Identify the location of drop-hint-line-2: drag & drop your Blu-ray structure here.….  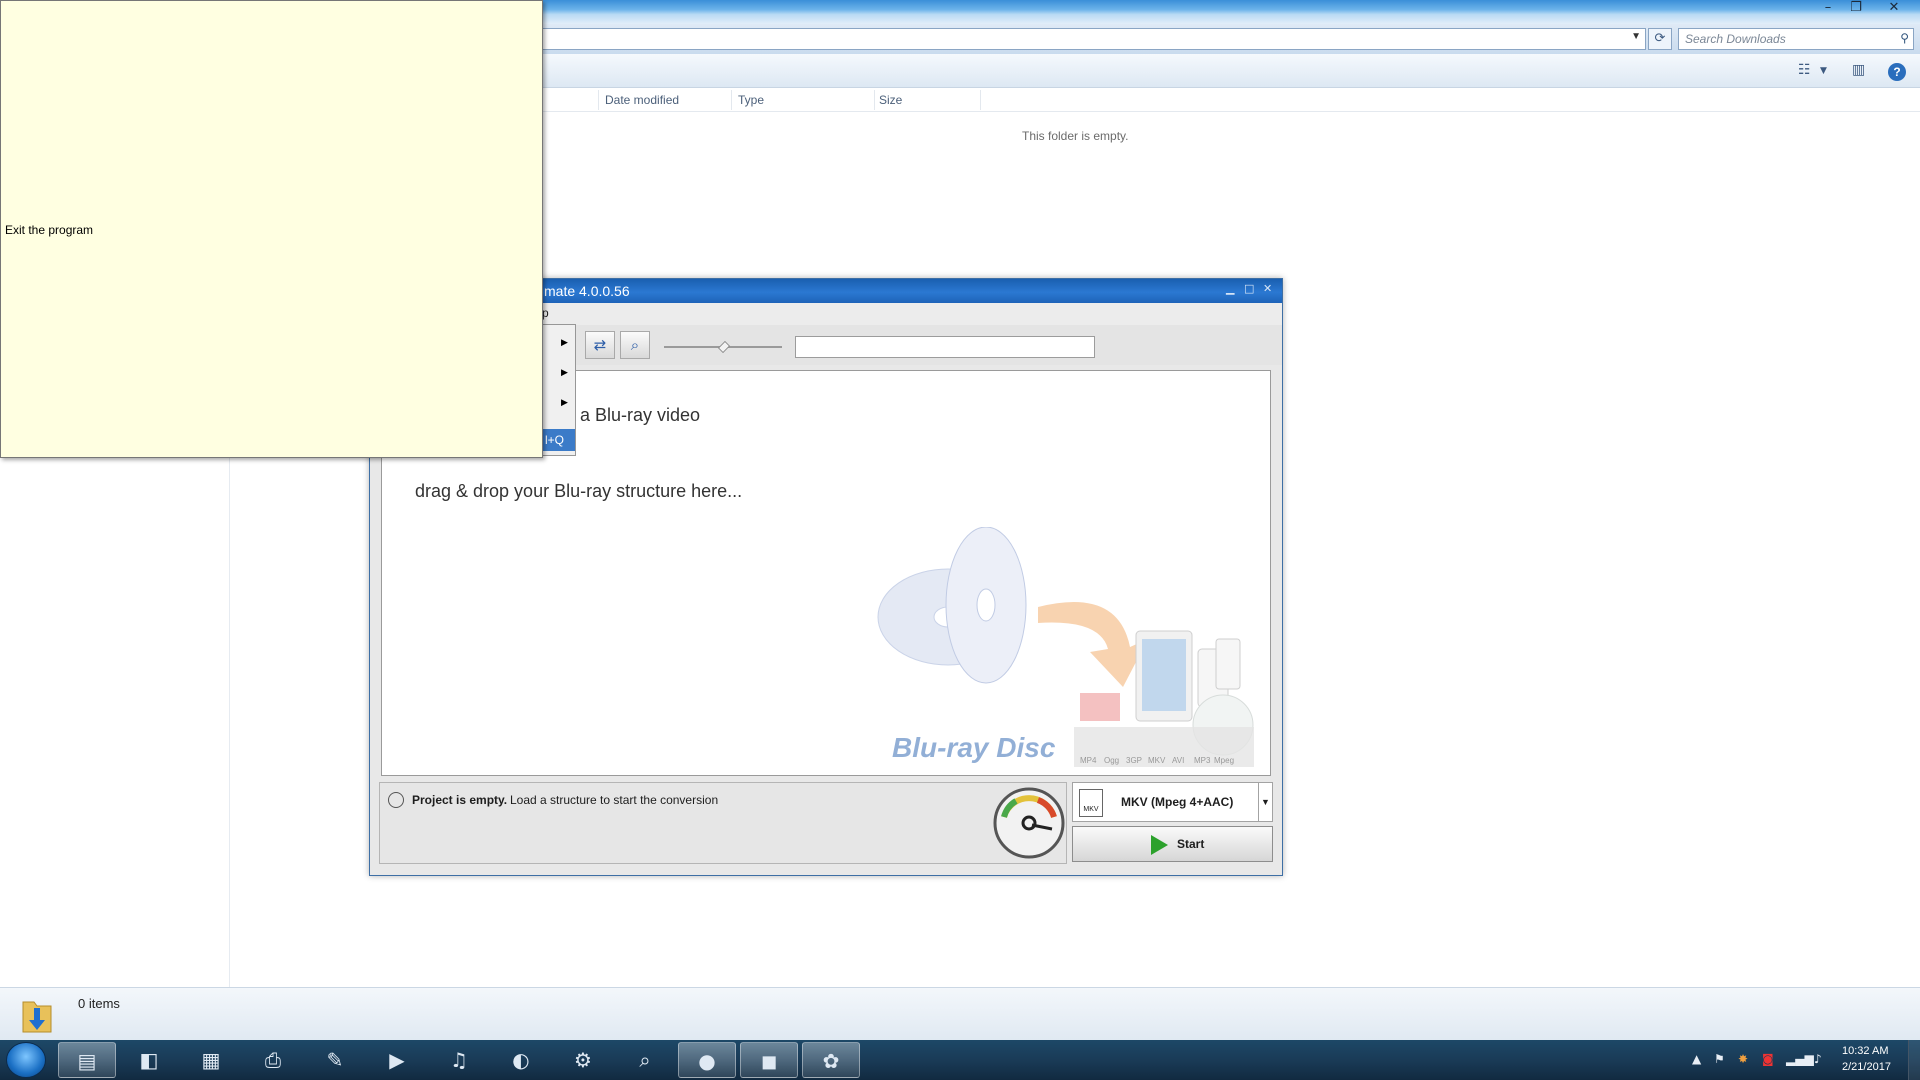
(579, 491).